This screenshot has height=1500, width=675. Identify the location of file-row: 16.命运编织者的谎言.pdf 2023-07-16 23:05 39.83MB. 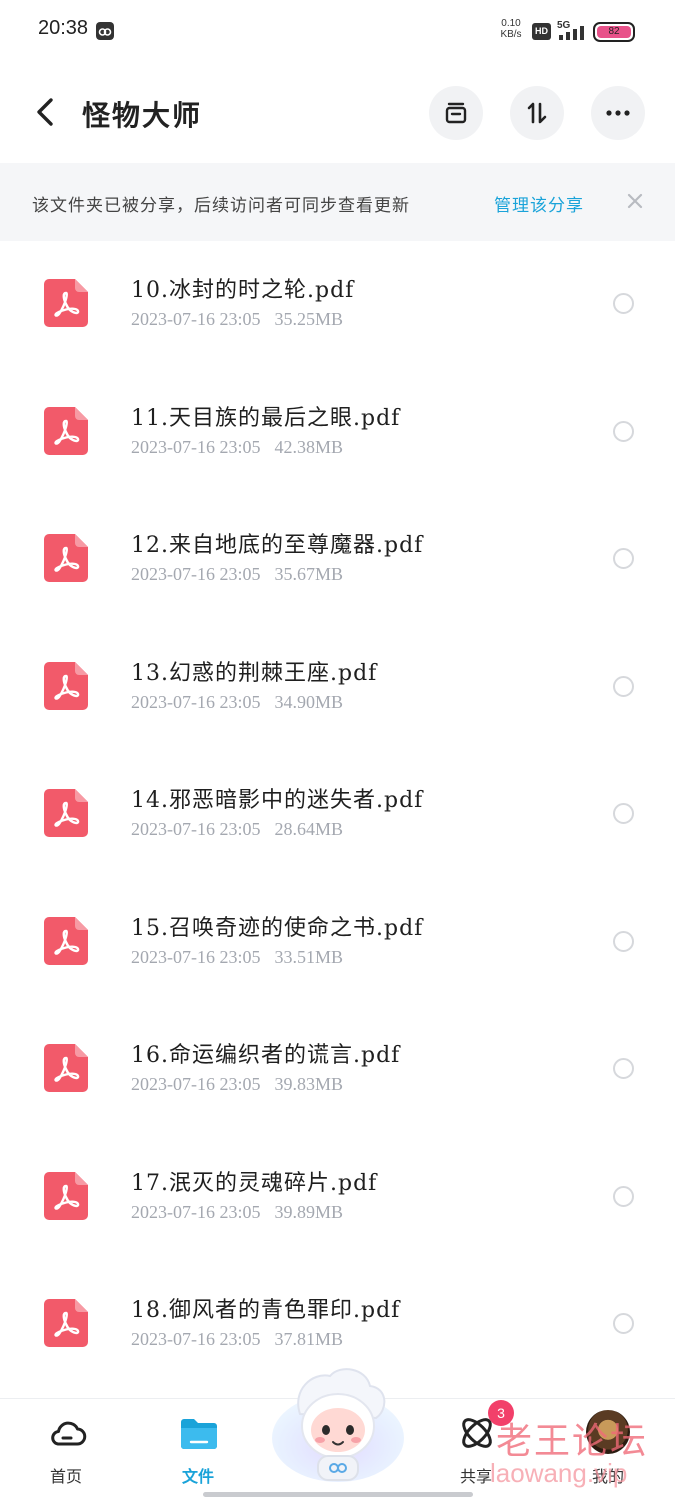
(337, 1069).